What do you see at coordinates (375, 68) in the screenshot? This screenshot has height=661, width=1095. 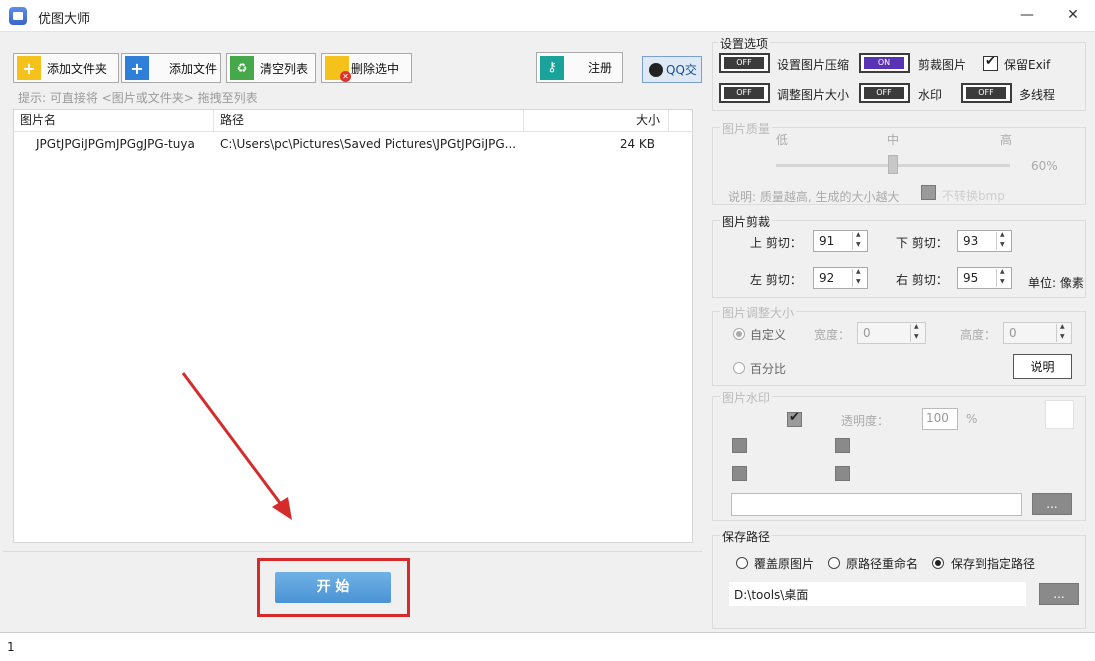 I see `delete-selected-label: 删除选中` at bounding box center [375, 68].